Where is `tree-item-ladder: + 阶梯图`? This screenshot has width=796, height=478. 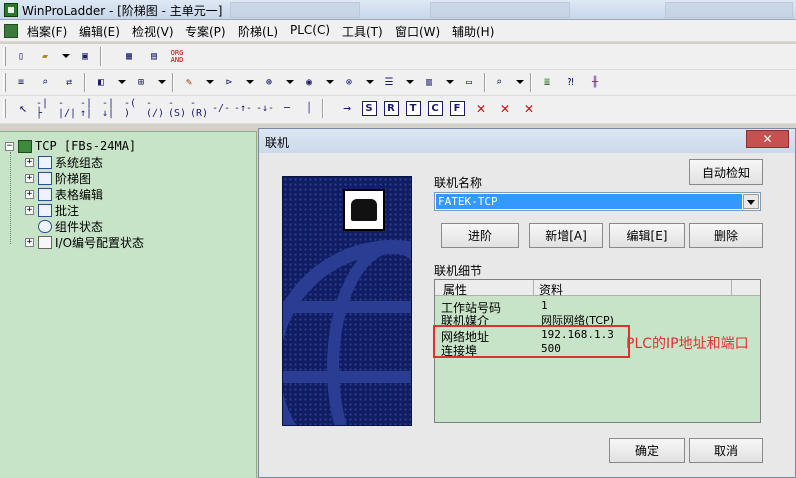 tree-item-ladder: + 阶梯图 is located at coordinates (58, 178).